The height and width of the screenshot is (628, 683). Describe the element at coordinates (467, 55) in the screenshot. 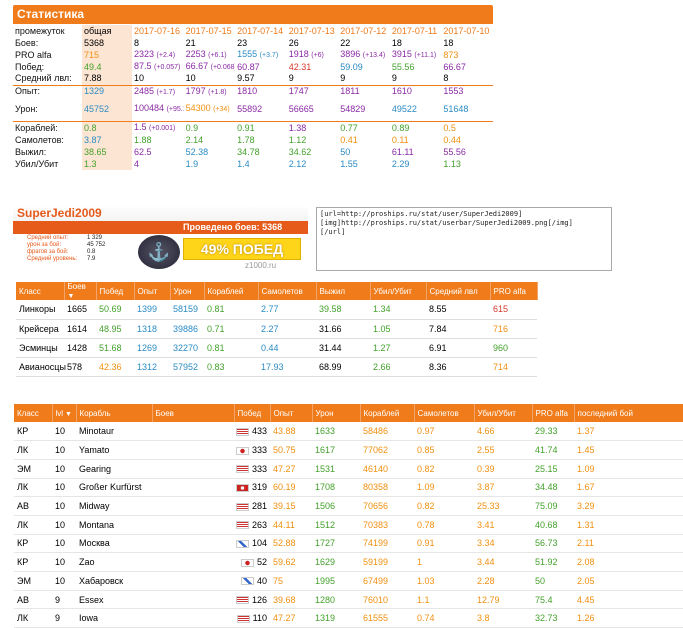

I see `stats-cell: 873` at that location.